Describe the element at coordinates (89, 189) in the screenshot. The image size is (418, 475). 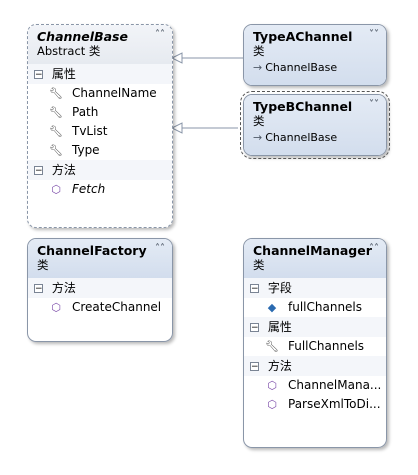
I see `member-label: Fetch` at that location.